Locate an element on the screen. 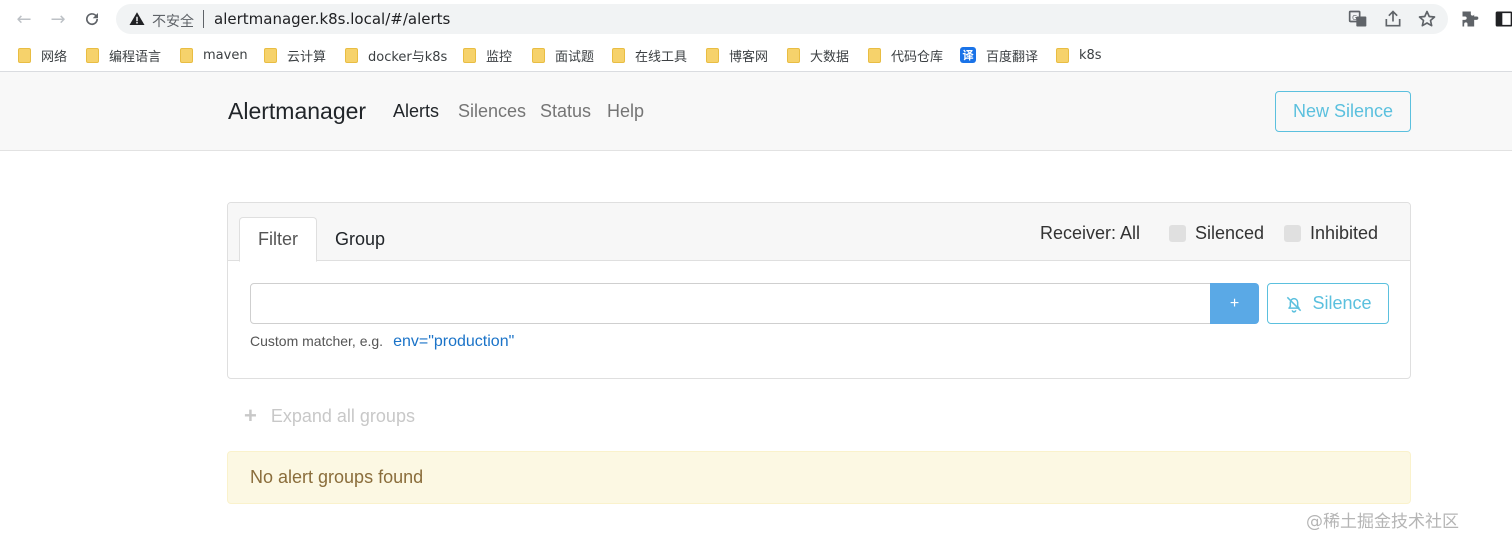 Image resolution: width=1512 pixels, height=546 pixels. bookmark-item: 面试题 is located at coordinates (563, 55).